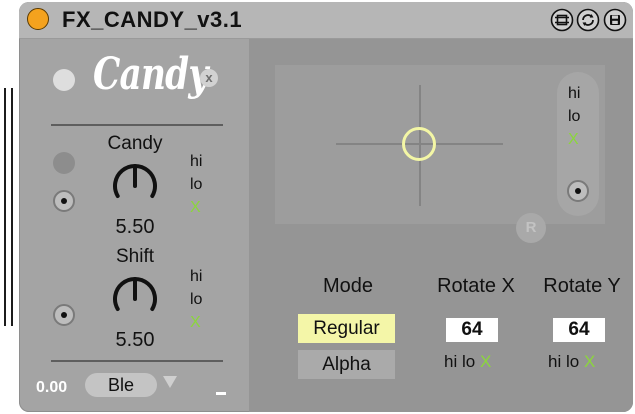 The height and width of the screenshot is (414, 635). I want to click on candy-knob-dial, so click(135, 181).